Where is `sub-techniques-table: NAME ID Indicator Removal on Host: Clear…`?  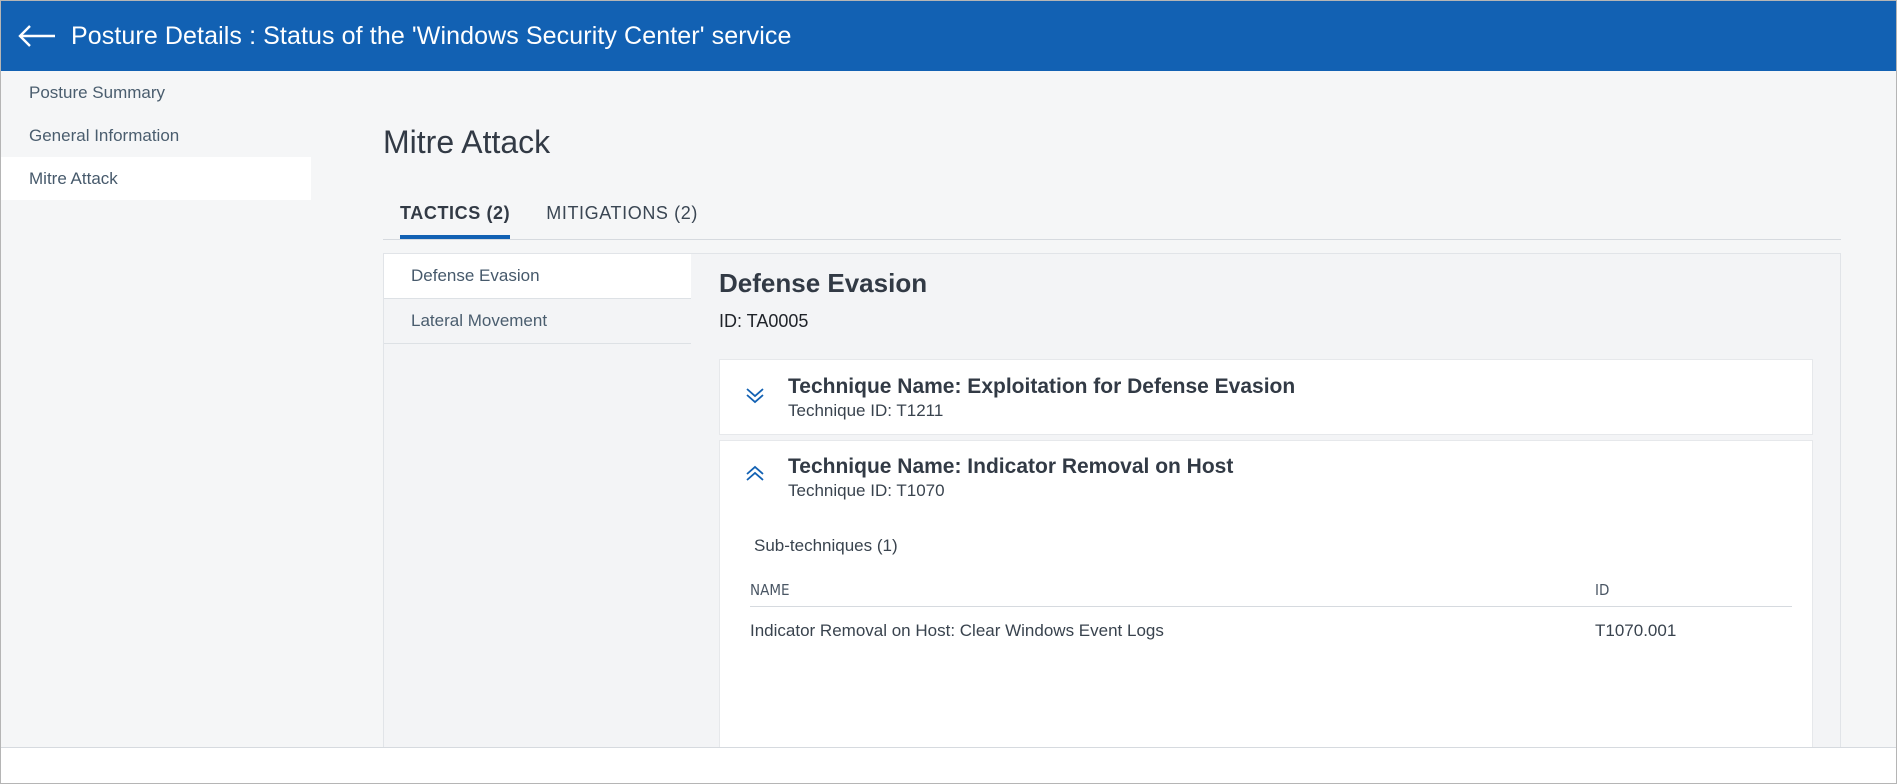 sub-techniques-table: NAME ID Indicator Removal on Host: Clear… is located at coordinates (1271, 612).